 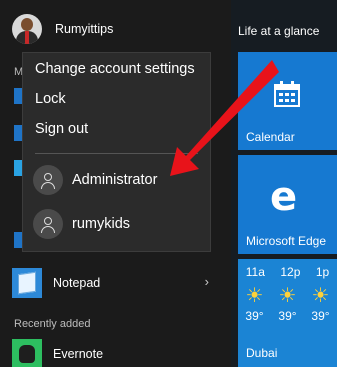 What do you see at coordinates (101, 224) in the screenshot?
I see `account-name: rumykids` at bounding box center [101, 224].